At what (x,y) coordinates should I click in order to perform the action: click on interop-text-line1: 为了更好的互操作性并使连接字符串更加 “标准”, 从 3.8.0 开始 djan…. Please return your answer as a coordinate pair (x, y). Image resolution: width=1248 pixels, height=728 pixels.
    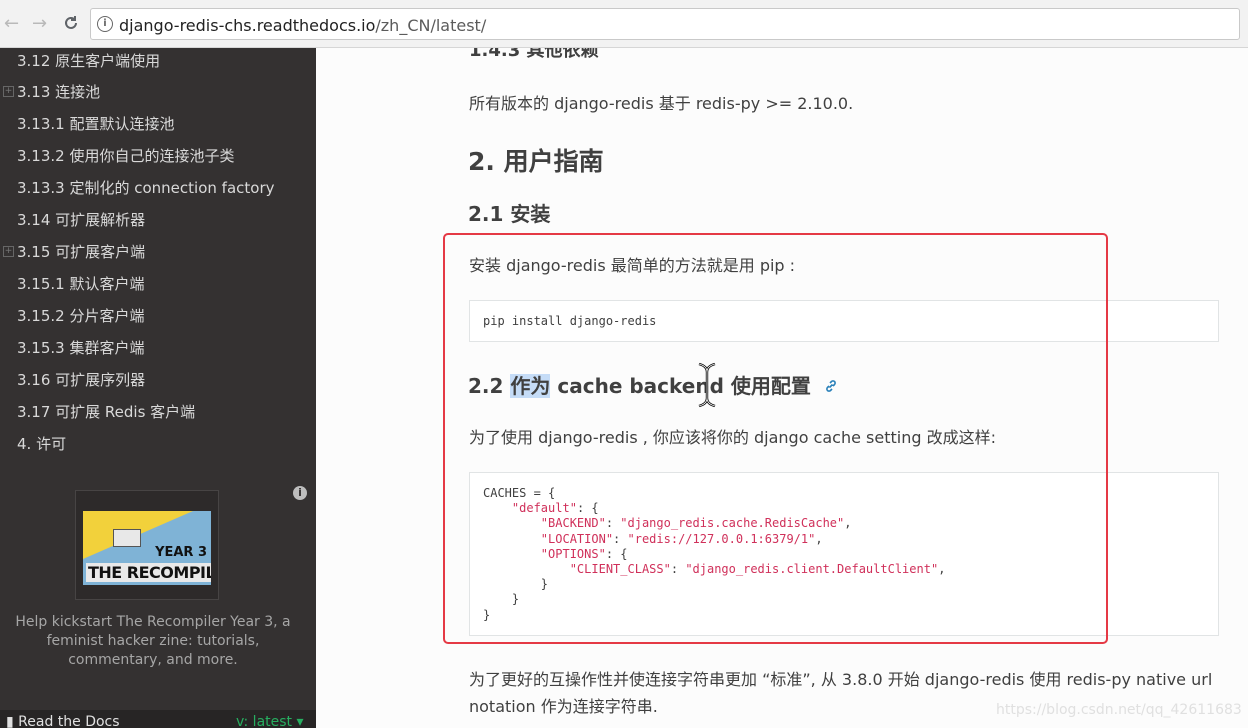
    Looking at the image, I should click on (841, 679).